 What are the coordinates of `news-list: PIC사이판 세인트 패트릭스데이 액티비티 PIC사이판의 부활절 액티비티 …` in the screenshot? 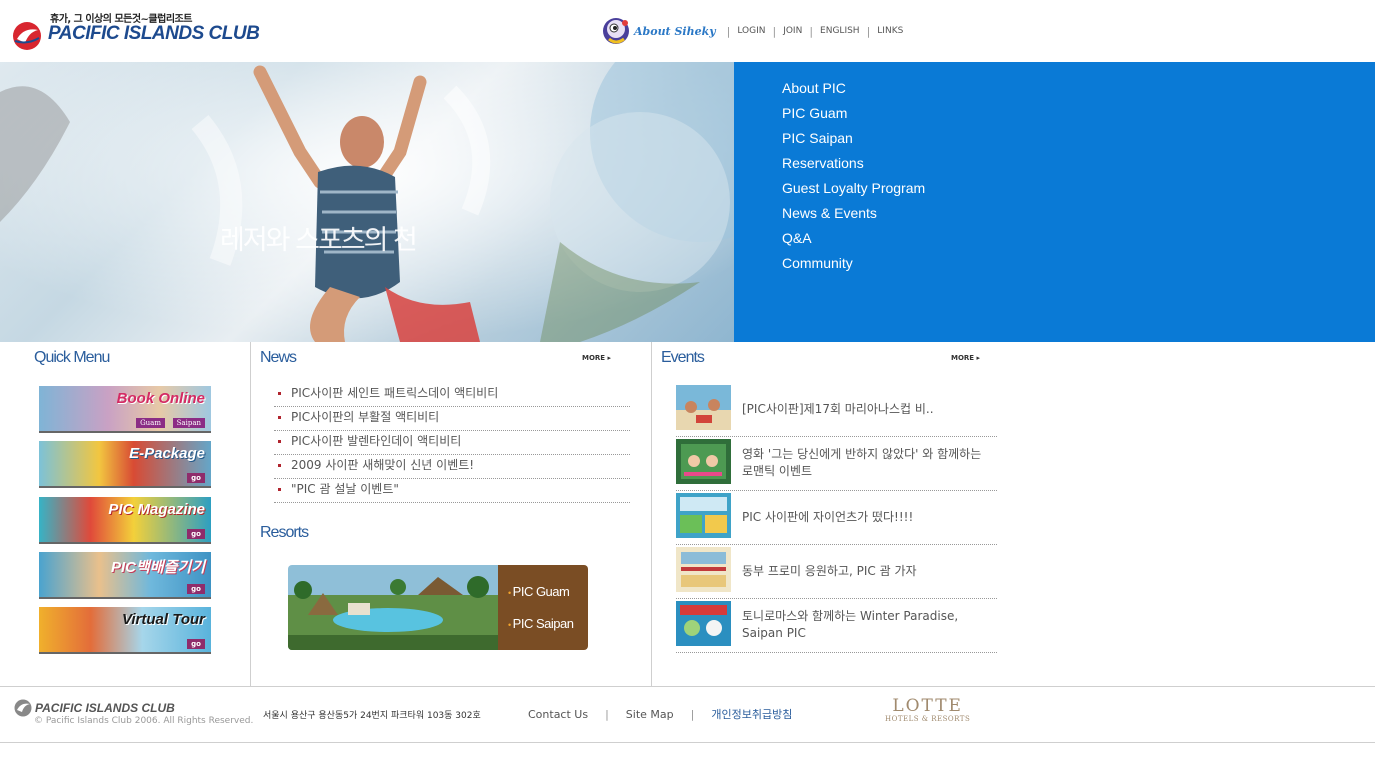 It's located at (452, 443).